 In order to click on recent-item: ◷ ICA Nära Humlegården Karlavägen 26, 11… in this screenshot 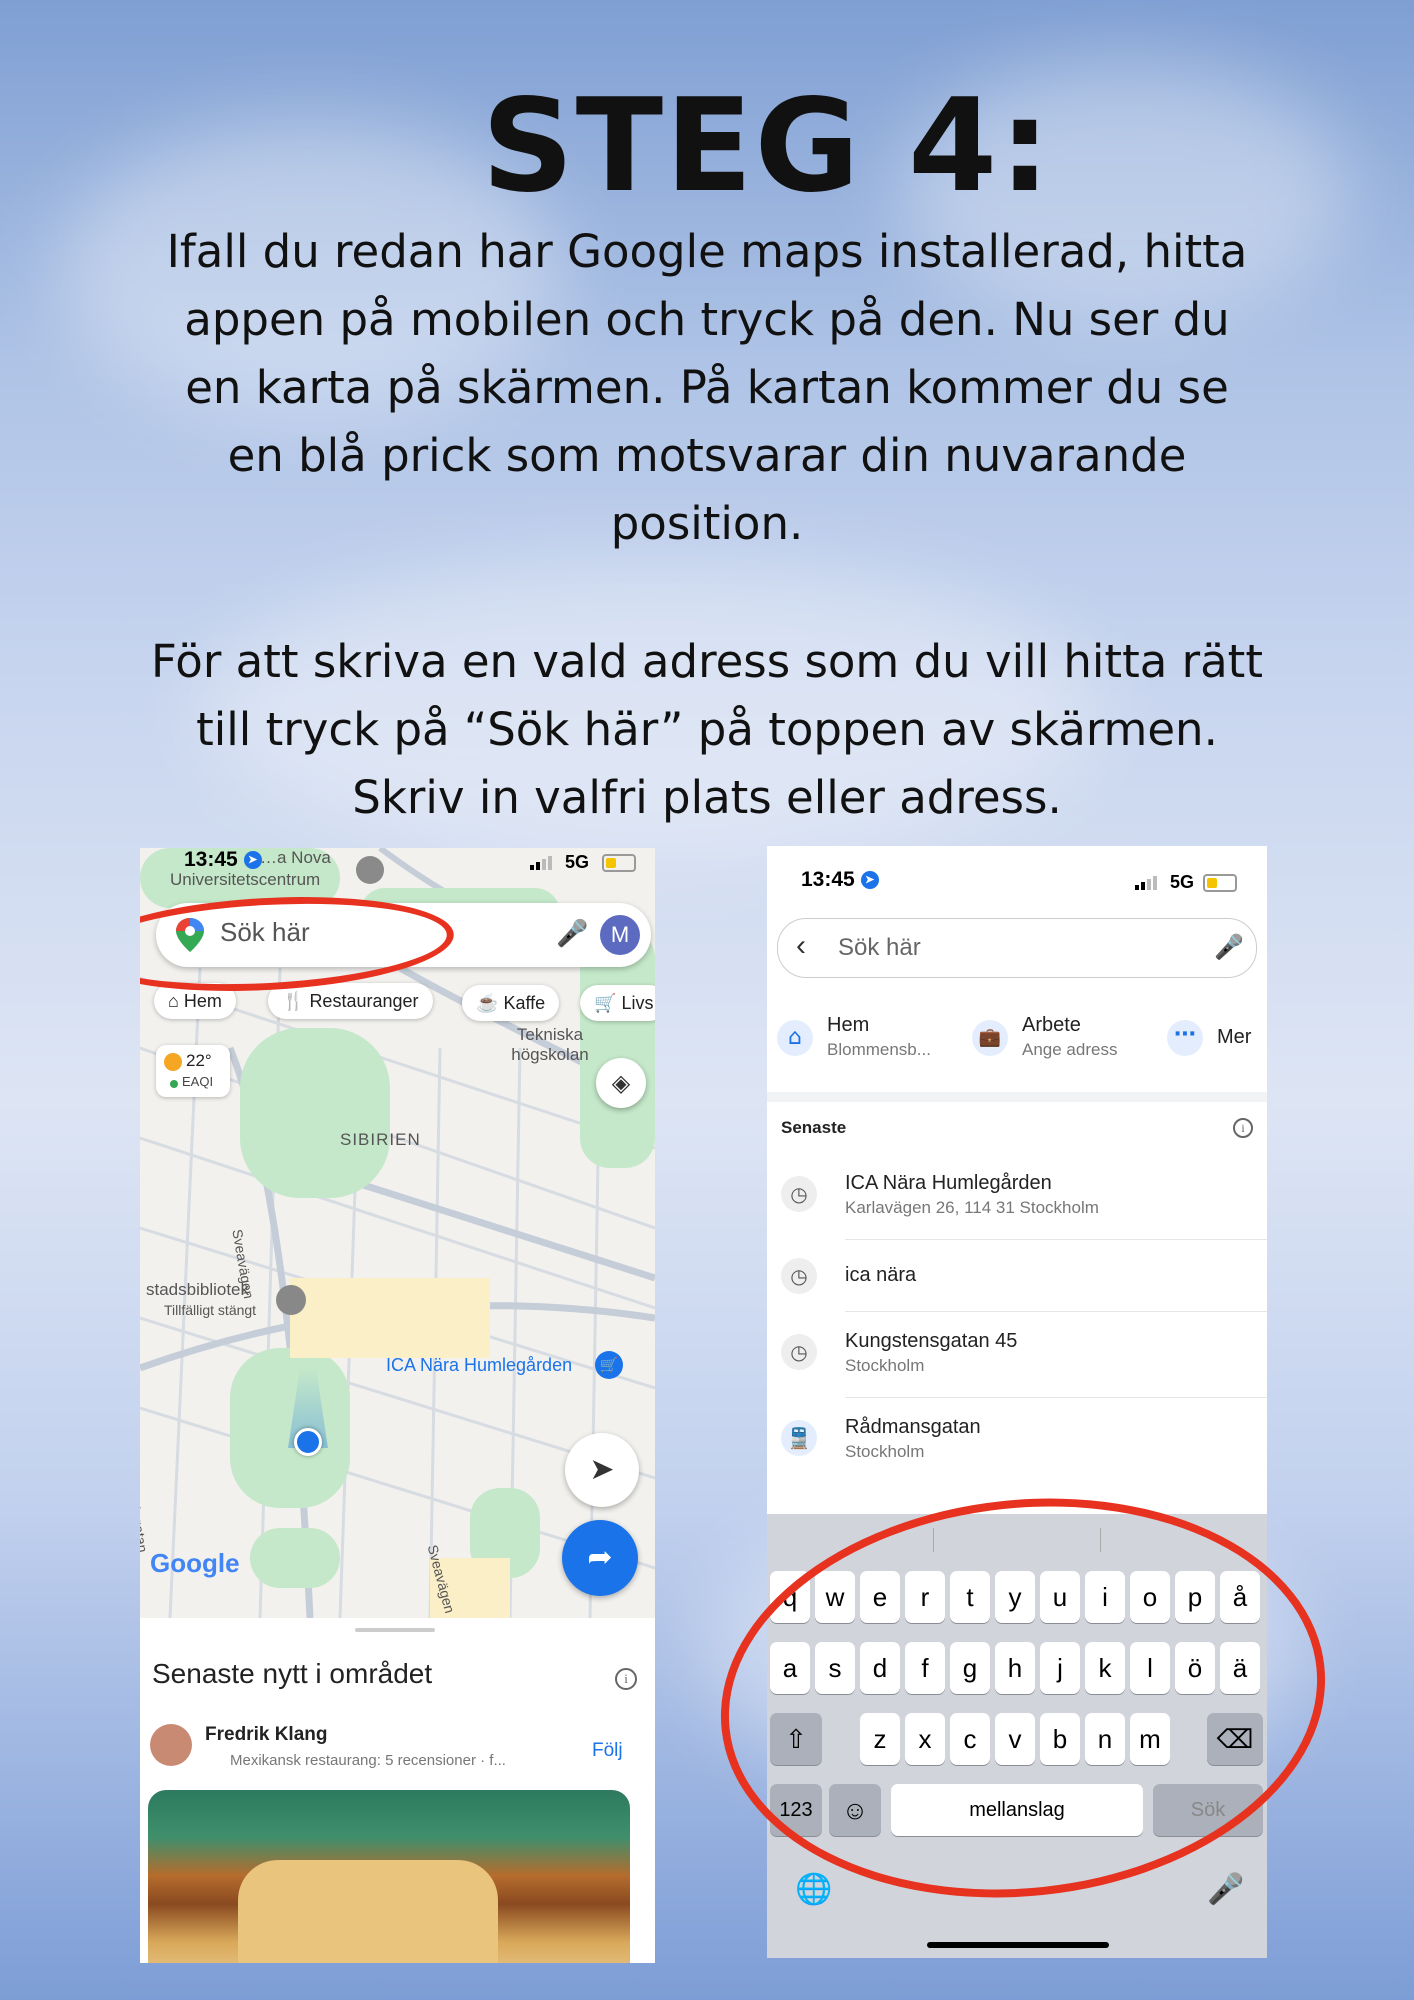, I will do `click(1017, 1197)`.